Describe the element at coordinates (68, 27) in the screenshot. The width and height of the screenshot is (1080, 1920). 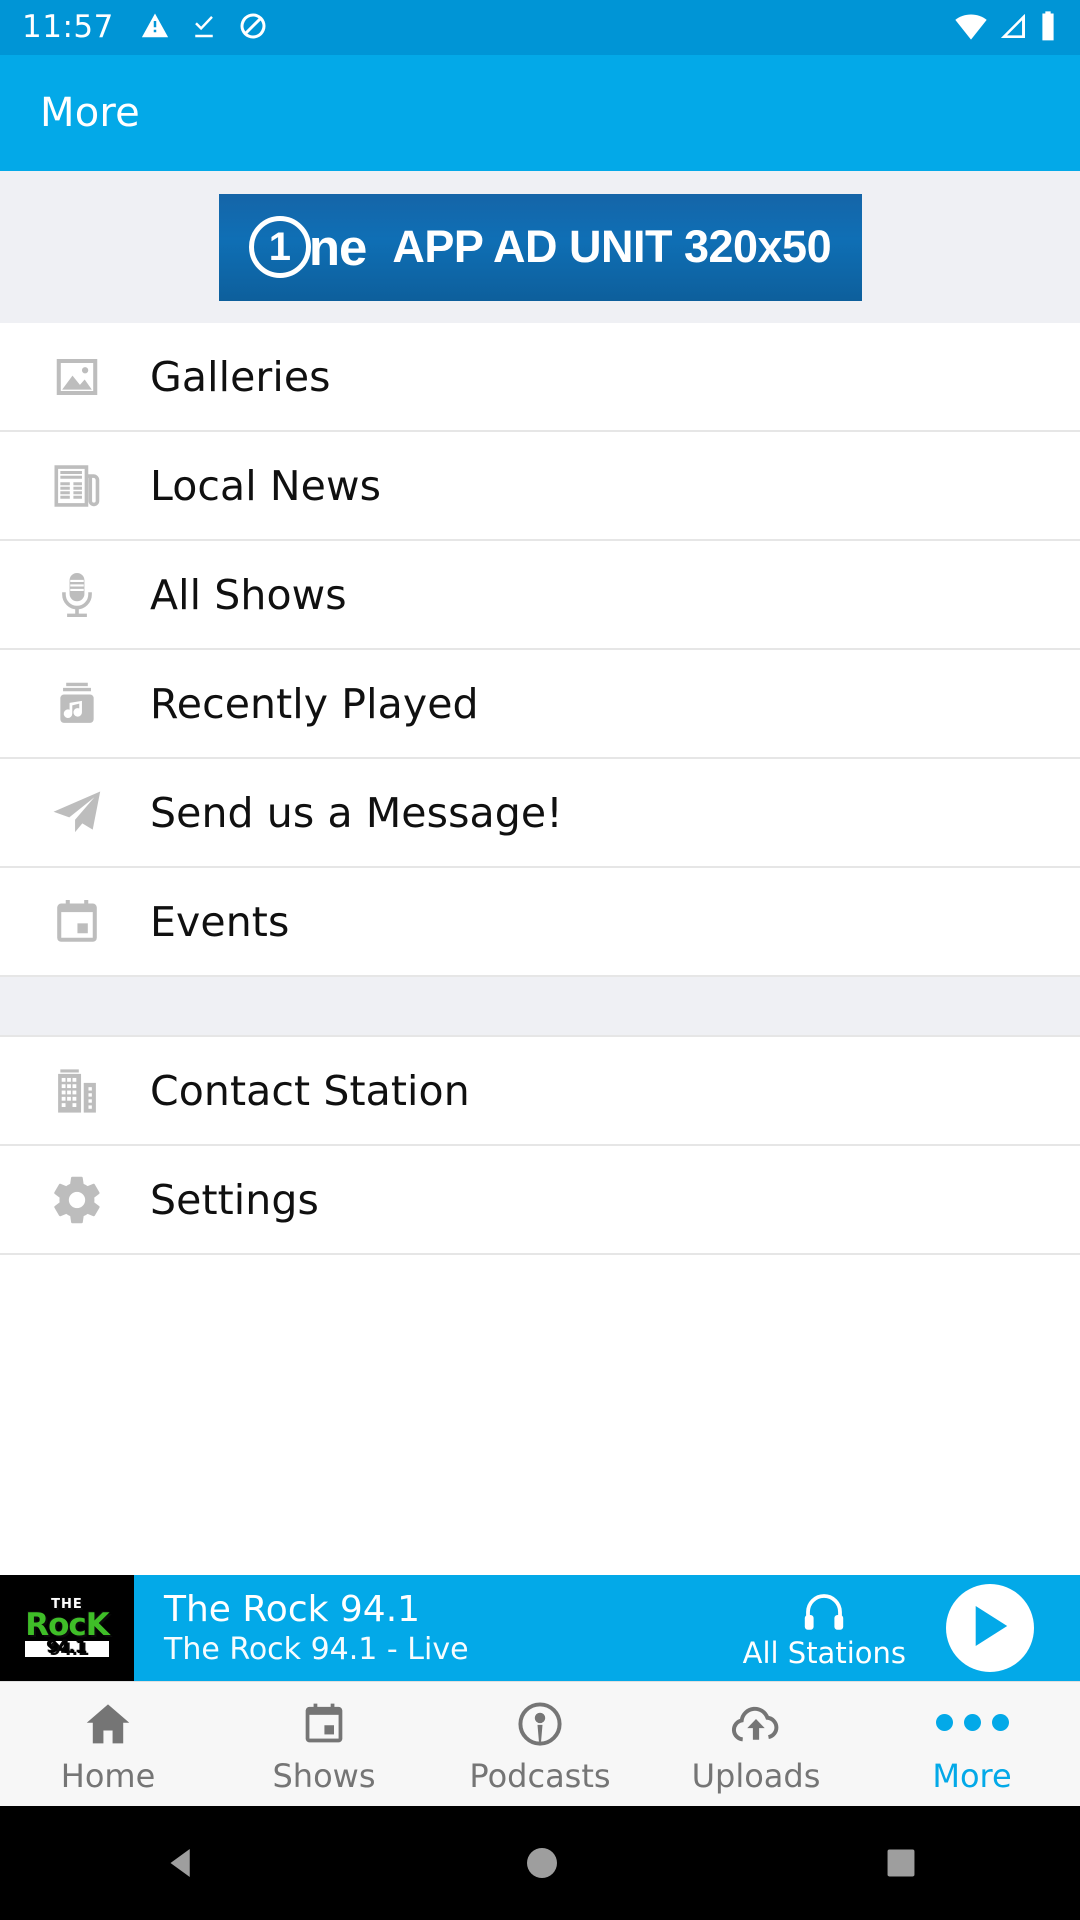
I see `status-time: 11:57` at that location.